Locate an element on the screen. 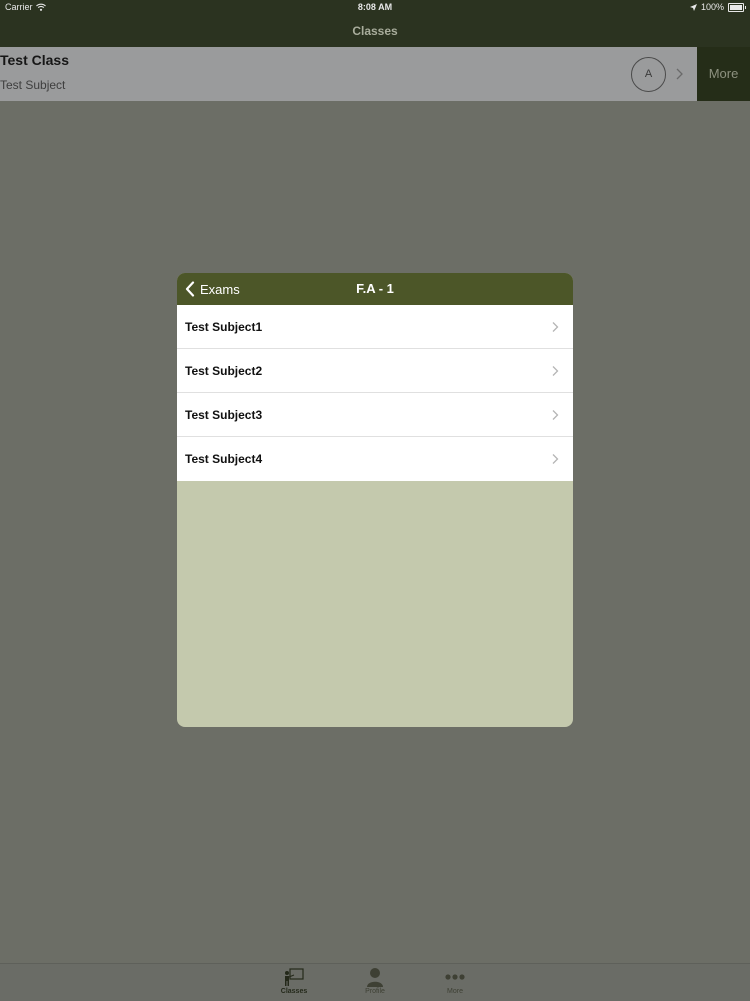 Image resolution: width=750 pixels, height=1001 pixels. avatar: A is located at coordinates (648, 74).